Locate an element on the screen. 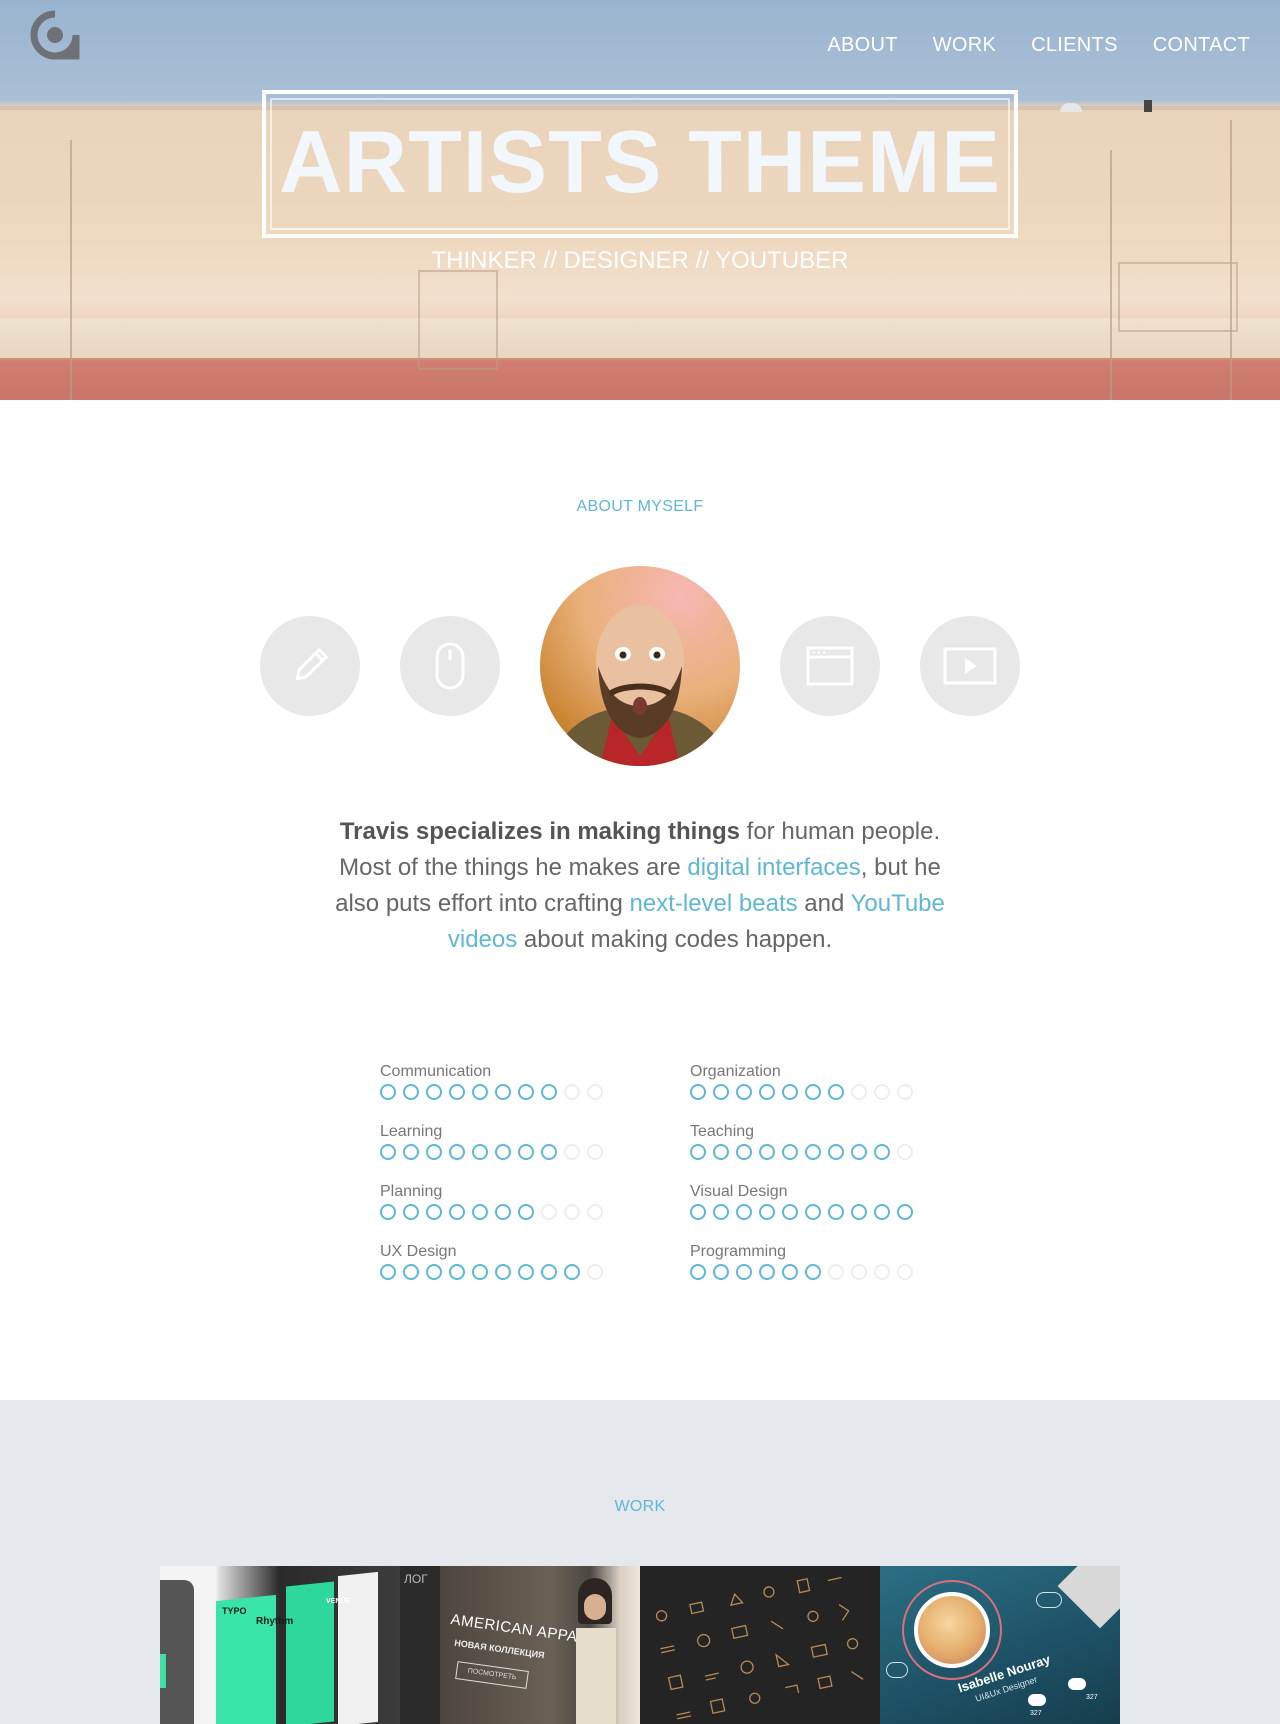 This screenshot has height=1724, width=1280. outline-icons-grid is located at coordinates (759, 1648).